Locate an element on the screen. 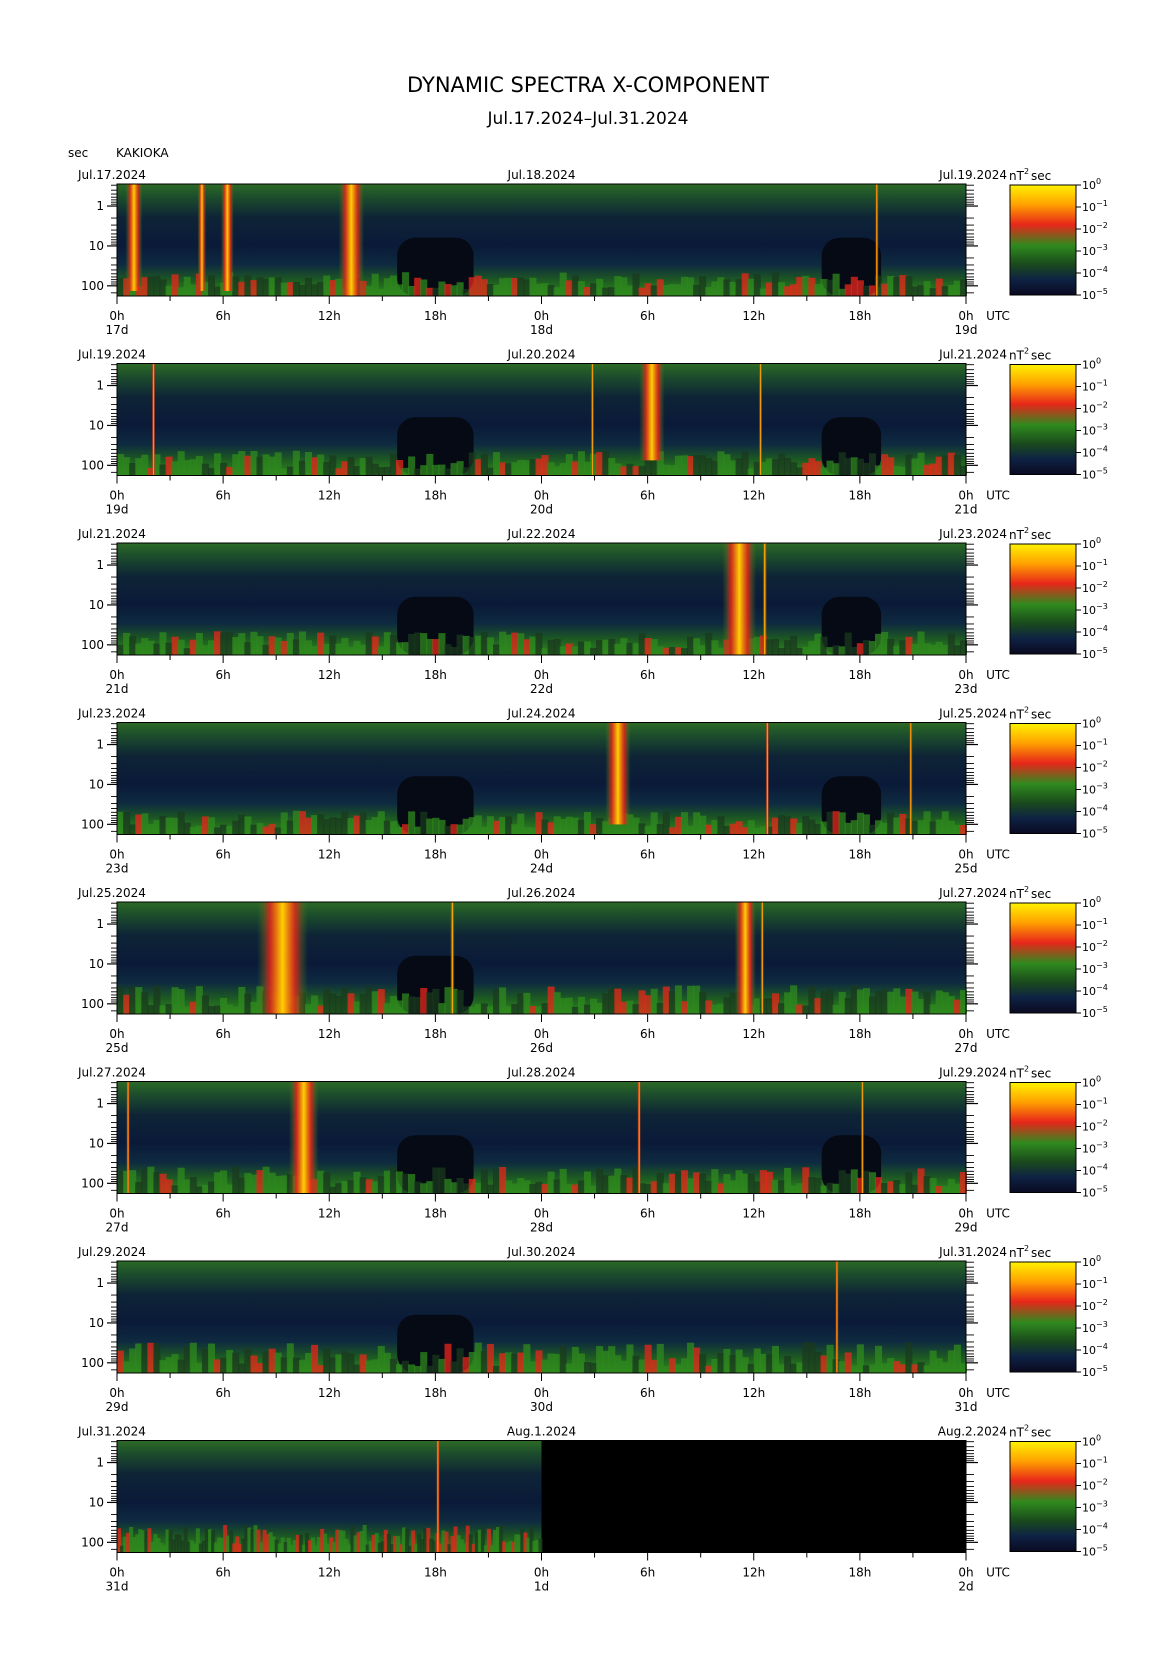  colorbar-tick-label: 100 is located at coordinates (1091, 1261).